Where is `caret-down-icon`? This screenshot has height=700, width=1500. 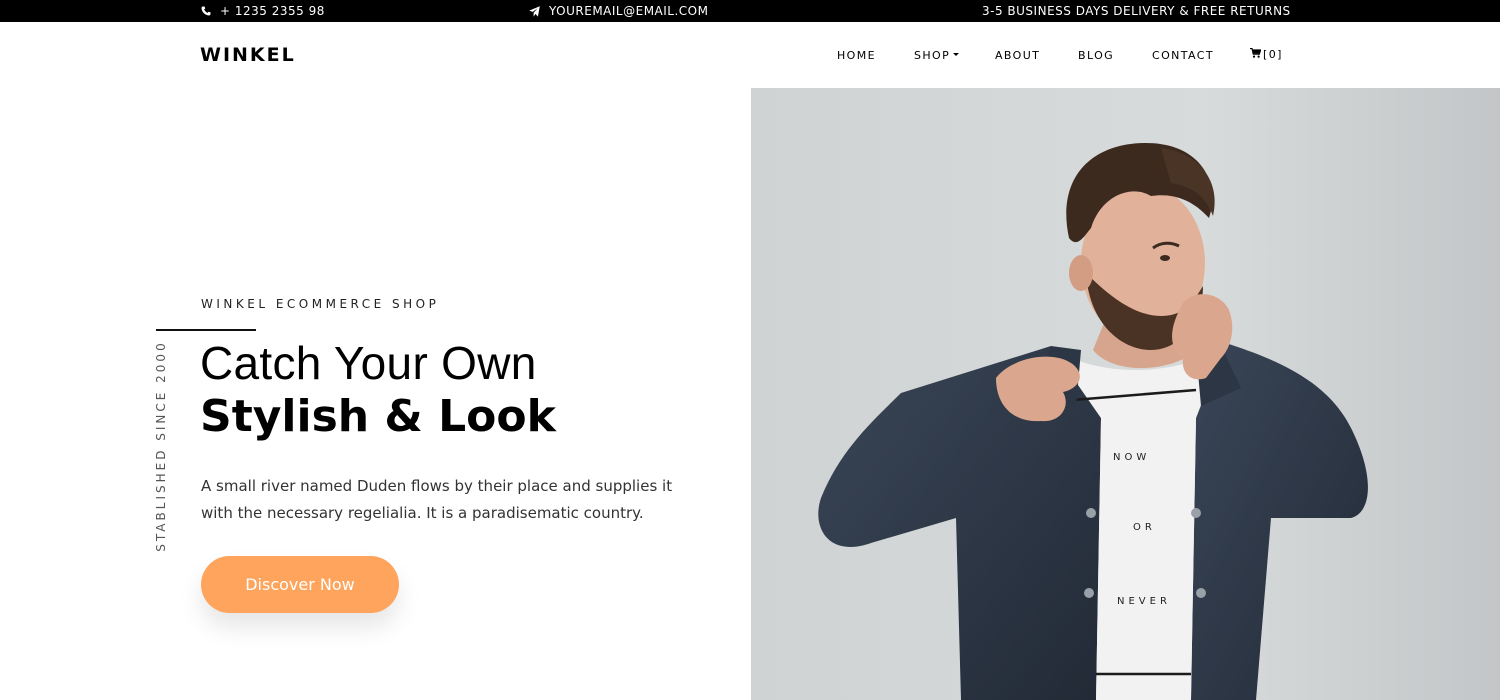 caret-down-icon is located at coordinates (956, 54).